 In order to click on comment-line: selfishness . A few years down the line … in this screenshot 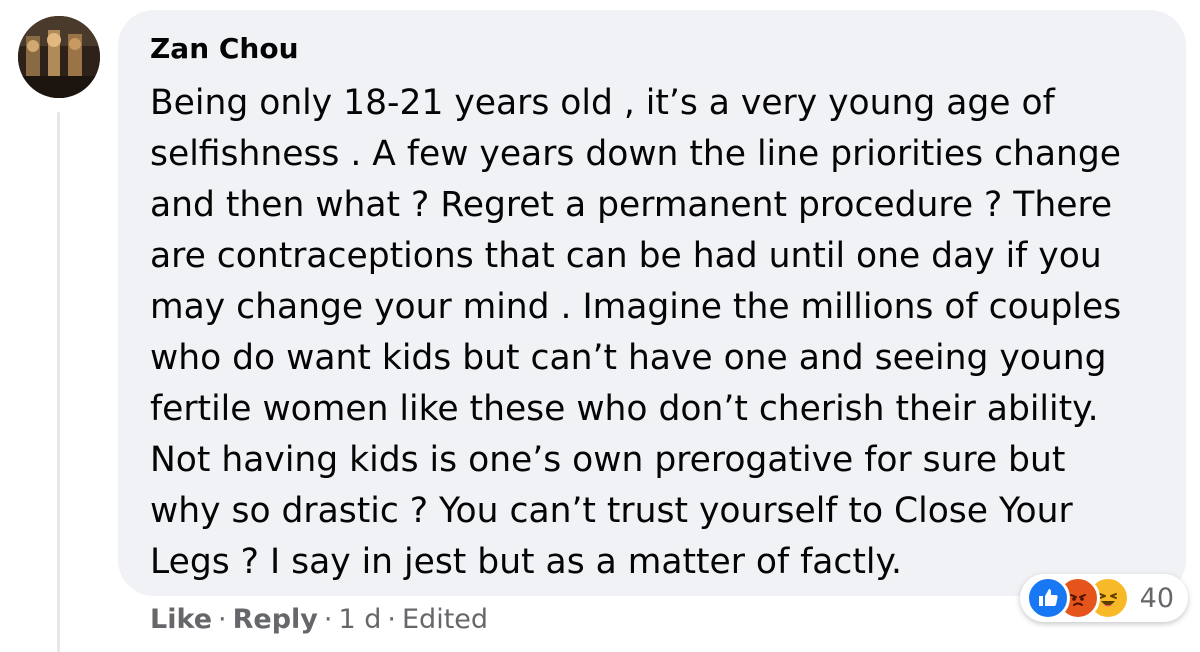, I will do `click(635, 154)`.